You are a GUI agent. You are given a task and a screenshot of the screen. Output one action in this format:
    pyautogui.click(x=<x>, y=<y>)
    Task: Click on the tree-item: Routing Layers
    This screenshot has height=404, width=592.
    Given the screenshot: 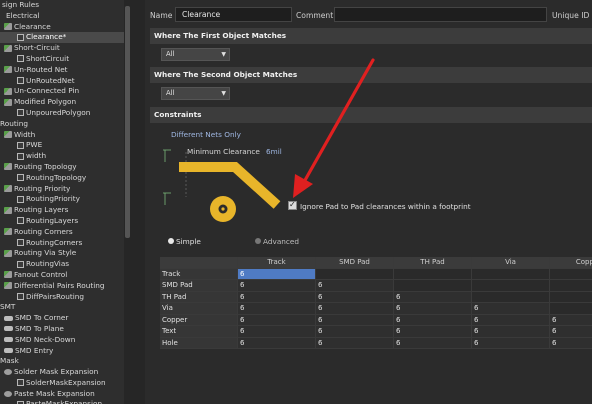 What is the action you would take?
    pyautogui.click(x=62, y=210)
    